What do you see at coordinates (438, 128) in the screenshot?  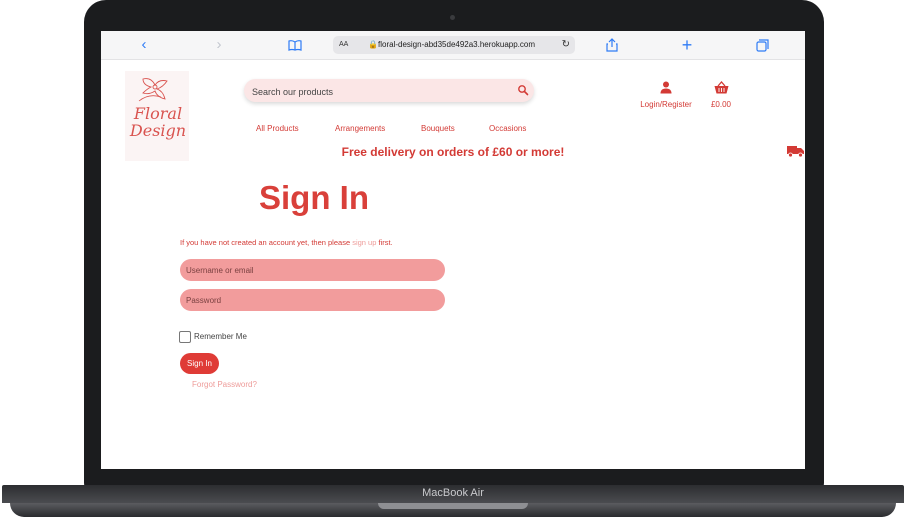 I see `nav-bouquets: Bouquets` at bounding box center [438, 128].